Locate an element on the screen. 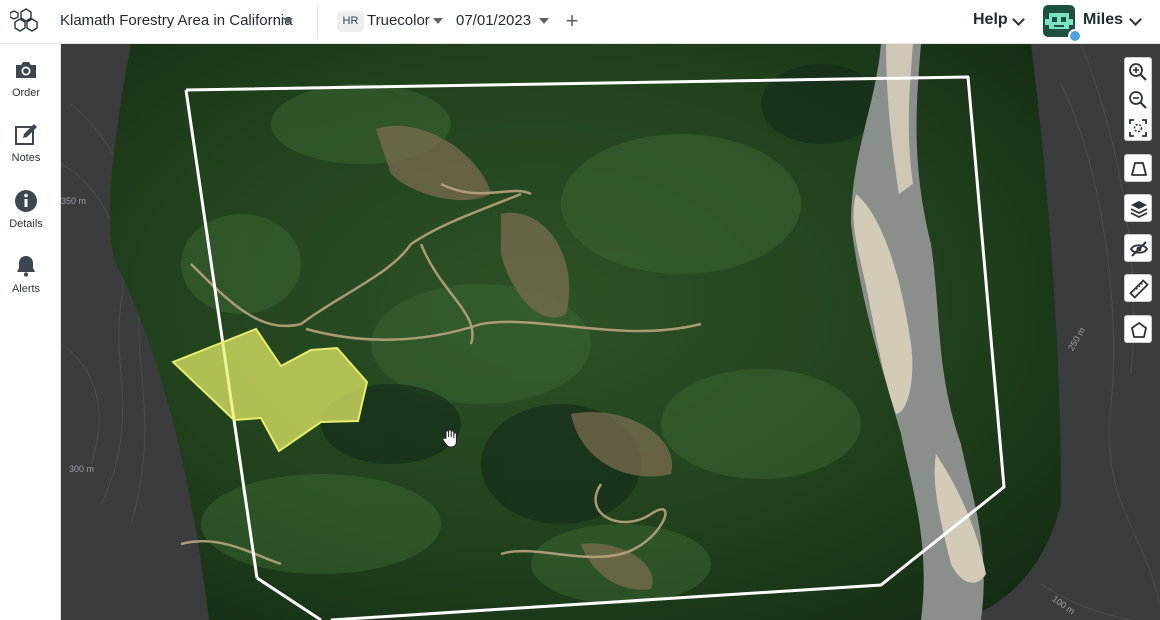 Image resolution: width=1160 pixels, height=620 pixels. user-chevron-down-icon is located at coordinates (1135, 19).